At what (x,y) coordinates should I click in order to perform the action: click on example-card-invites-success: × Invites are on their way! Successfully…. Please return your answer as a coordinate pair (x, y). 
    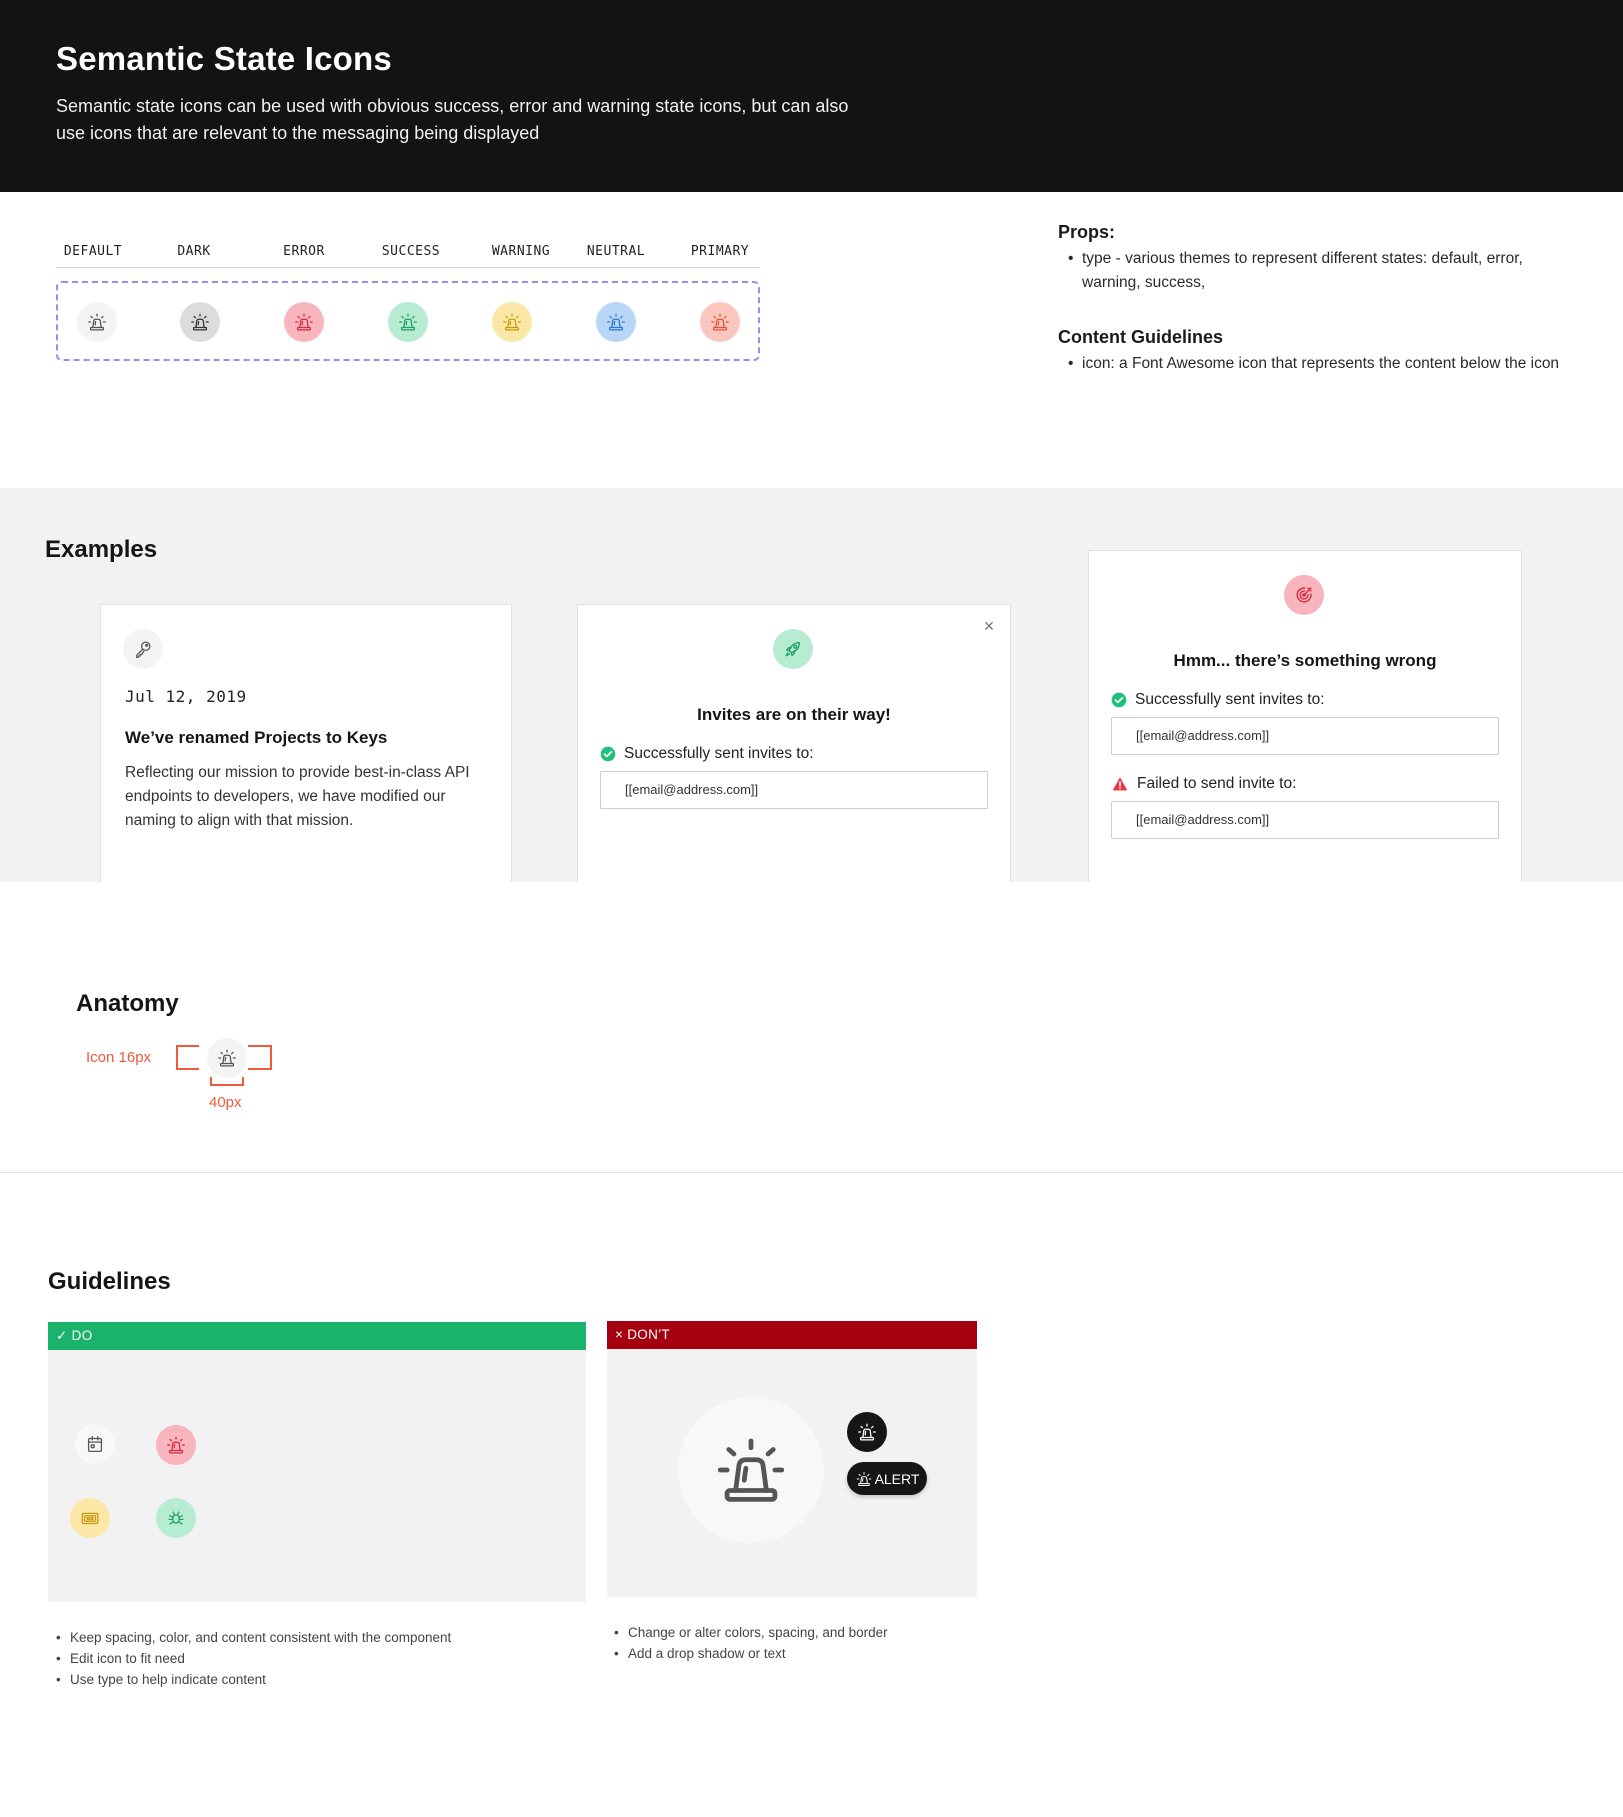
    Looking at the image, I should click on (794, 743).